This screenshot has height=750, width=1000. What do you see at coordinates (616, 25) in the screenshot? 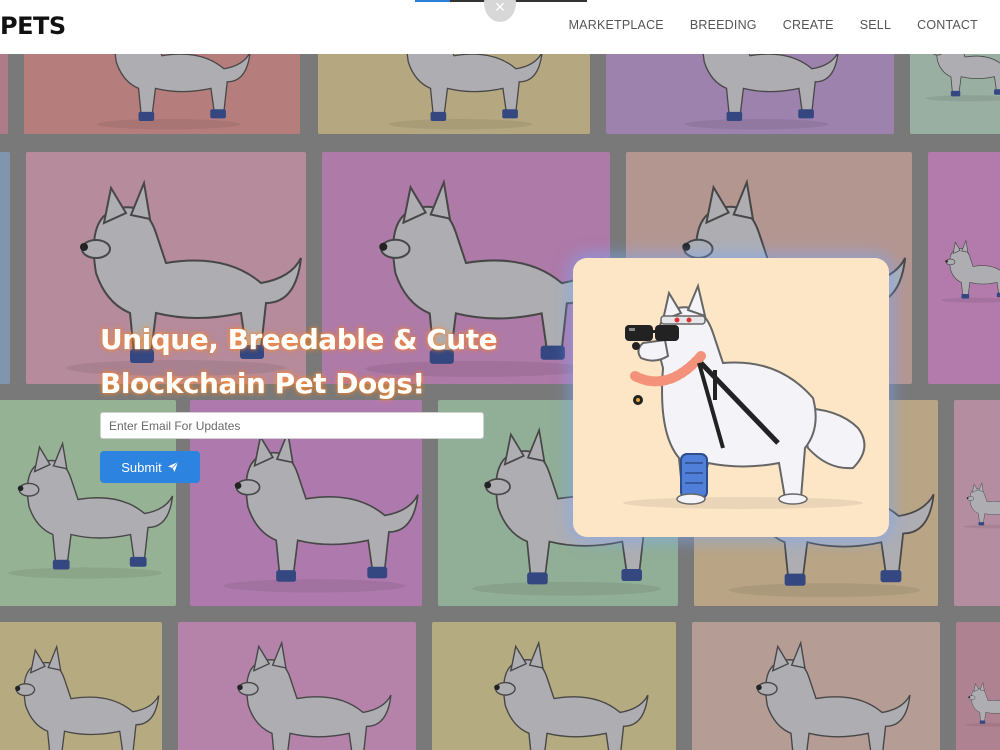
I see `nav-item-marketplace: MARKETPLACE` at bounding box center [616, 25].